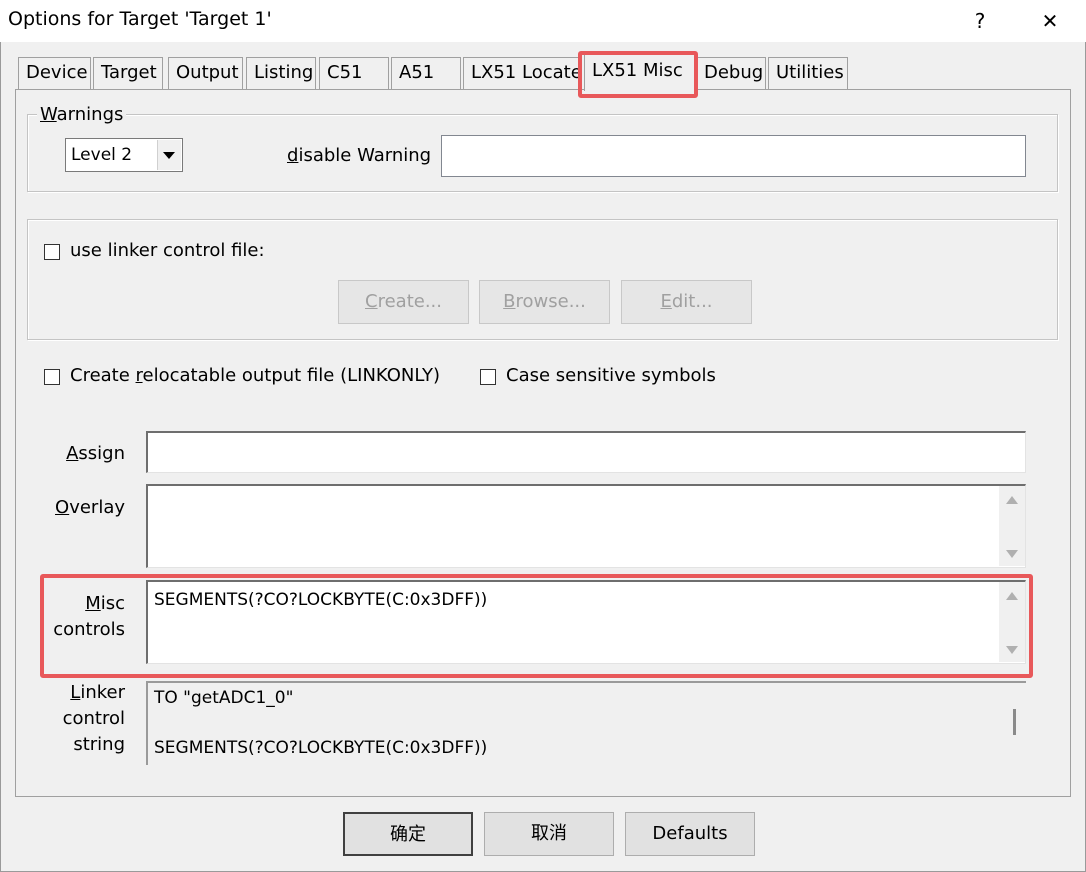 This screenshot has width=1086, height=872. Describe the element at coordinates (93, 718) in the screenshot. I see `linker-control-string-label: Linker control string` at that location.